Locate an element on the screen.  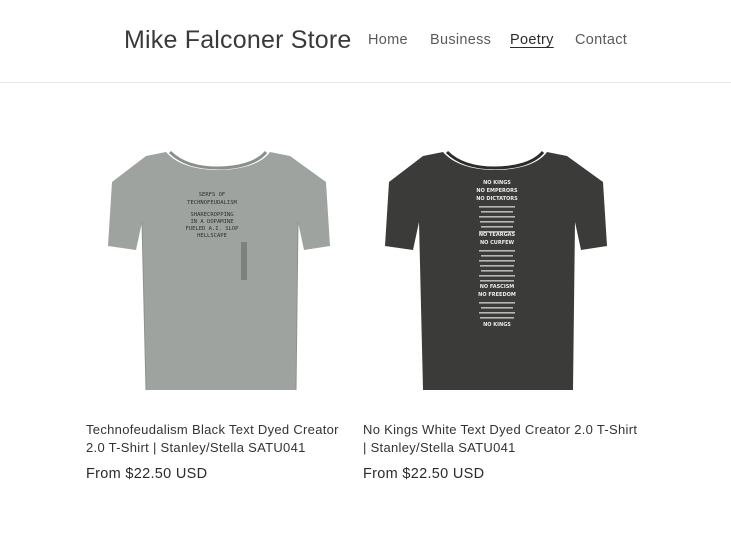
svg-text: FUELED A.I. SLOP is located at coordinates (213, 229).